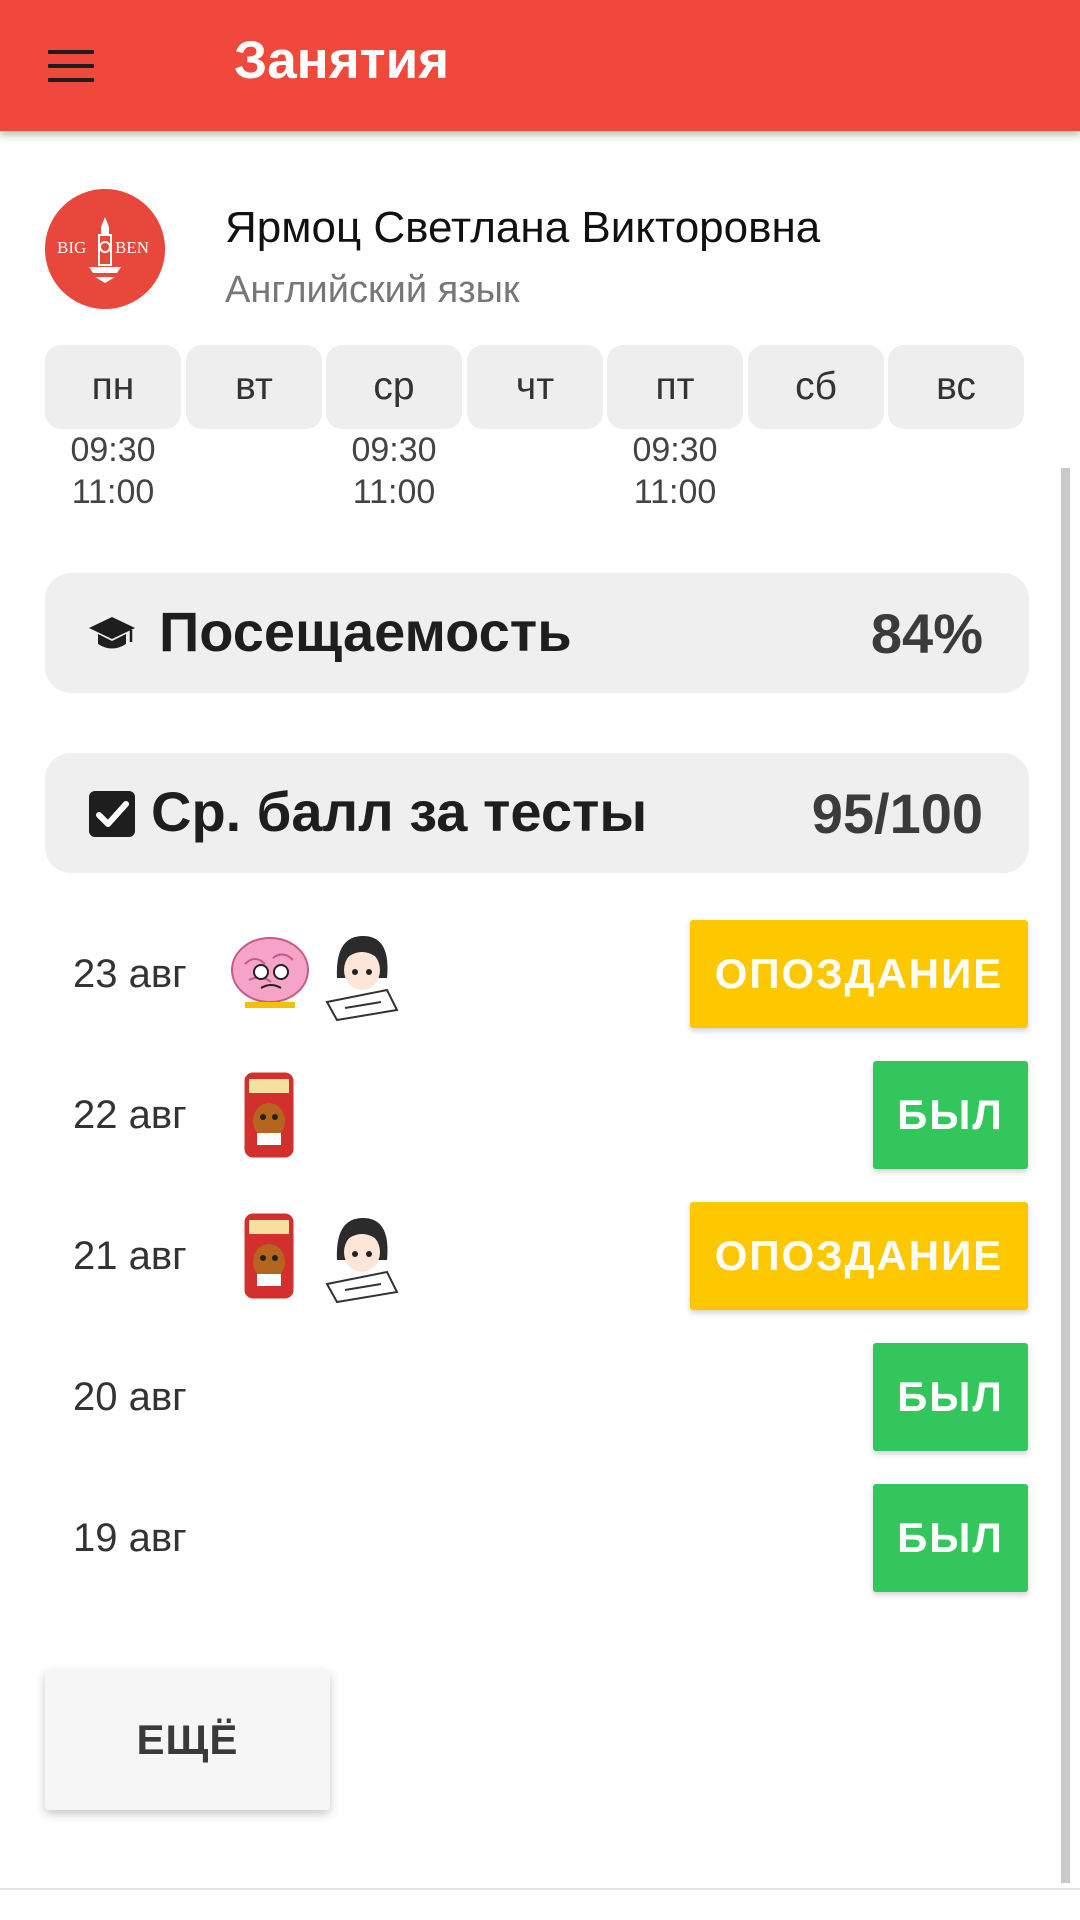 The image size is (1080, 1920). I want to click on day-wednesday: ср 09:30 11:00, so click(394, 428).